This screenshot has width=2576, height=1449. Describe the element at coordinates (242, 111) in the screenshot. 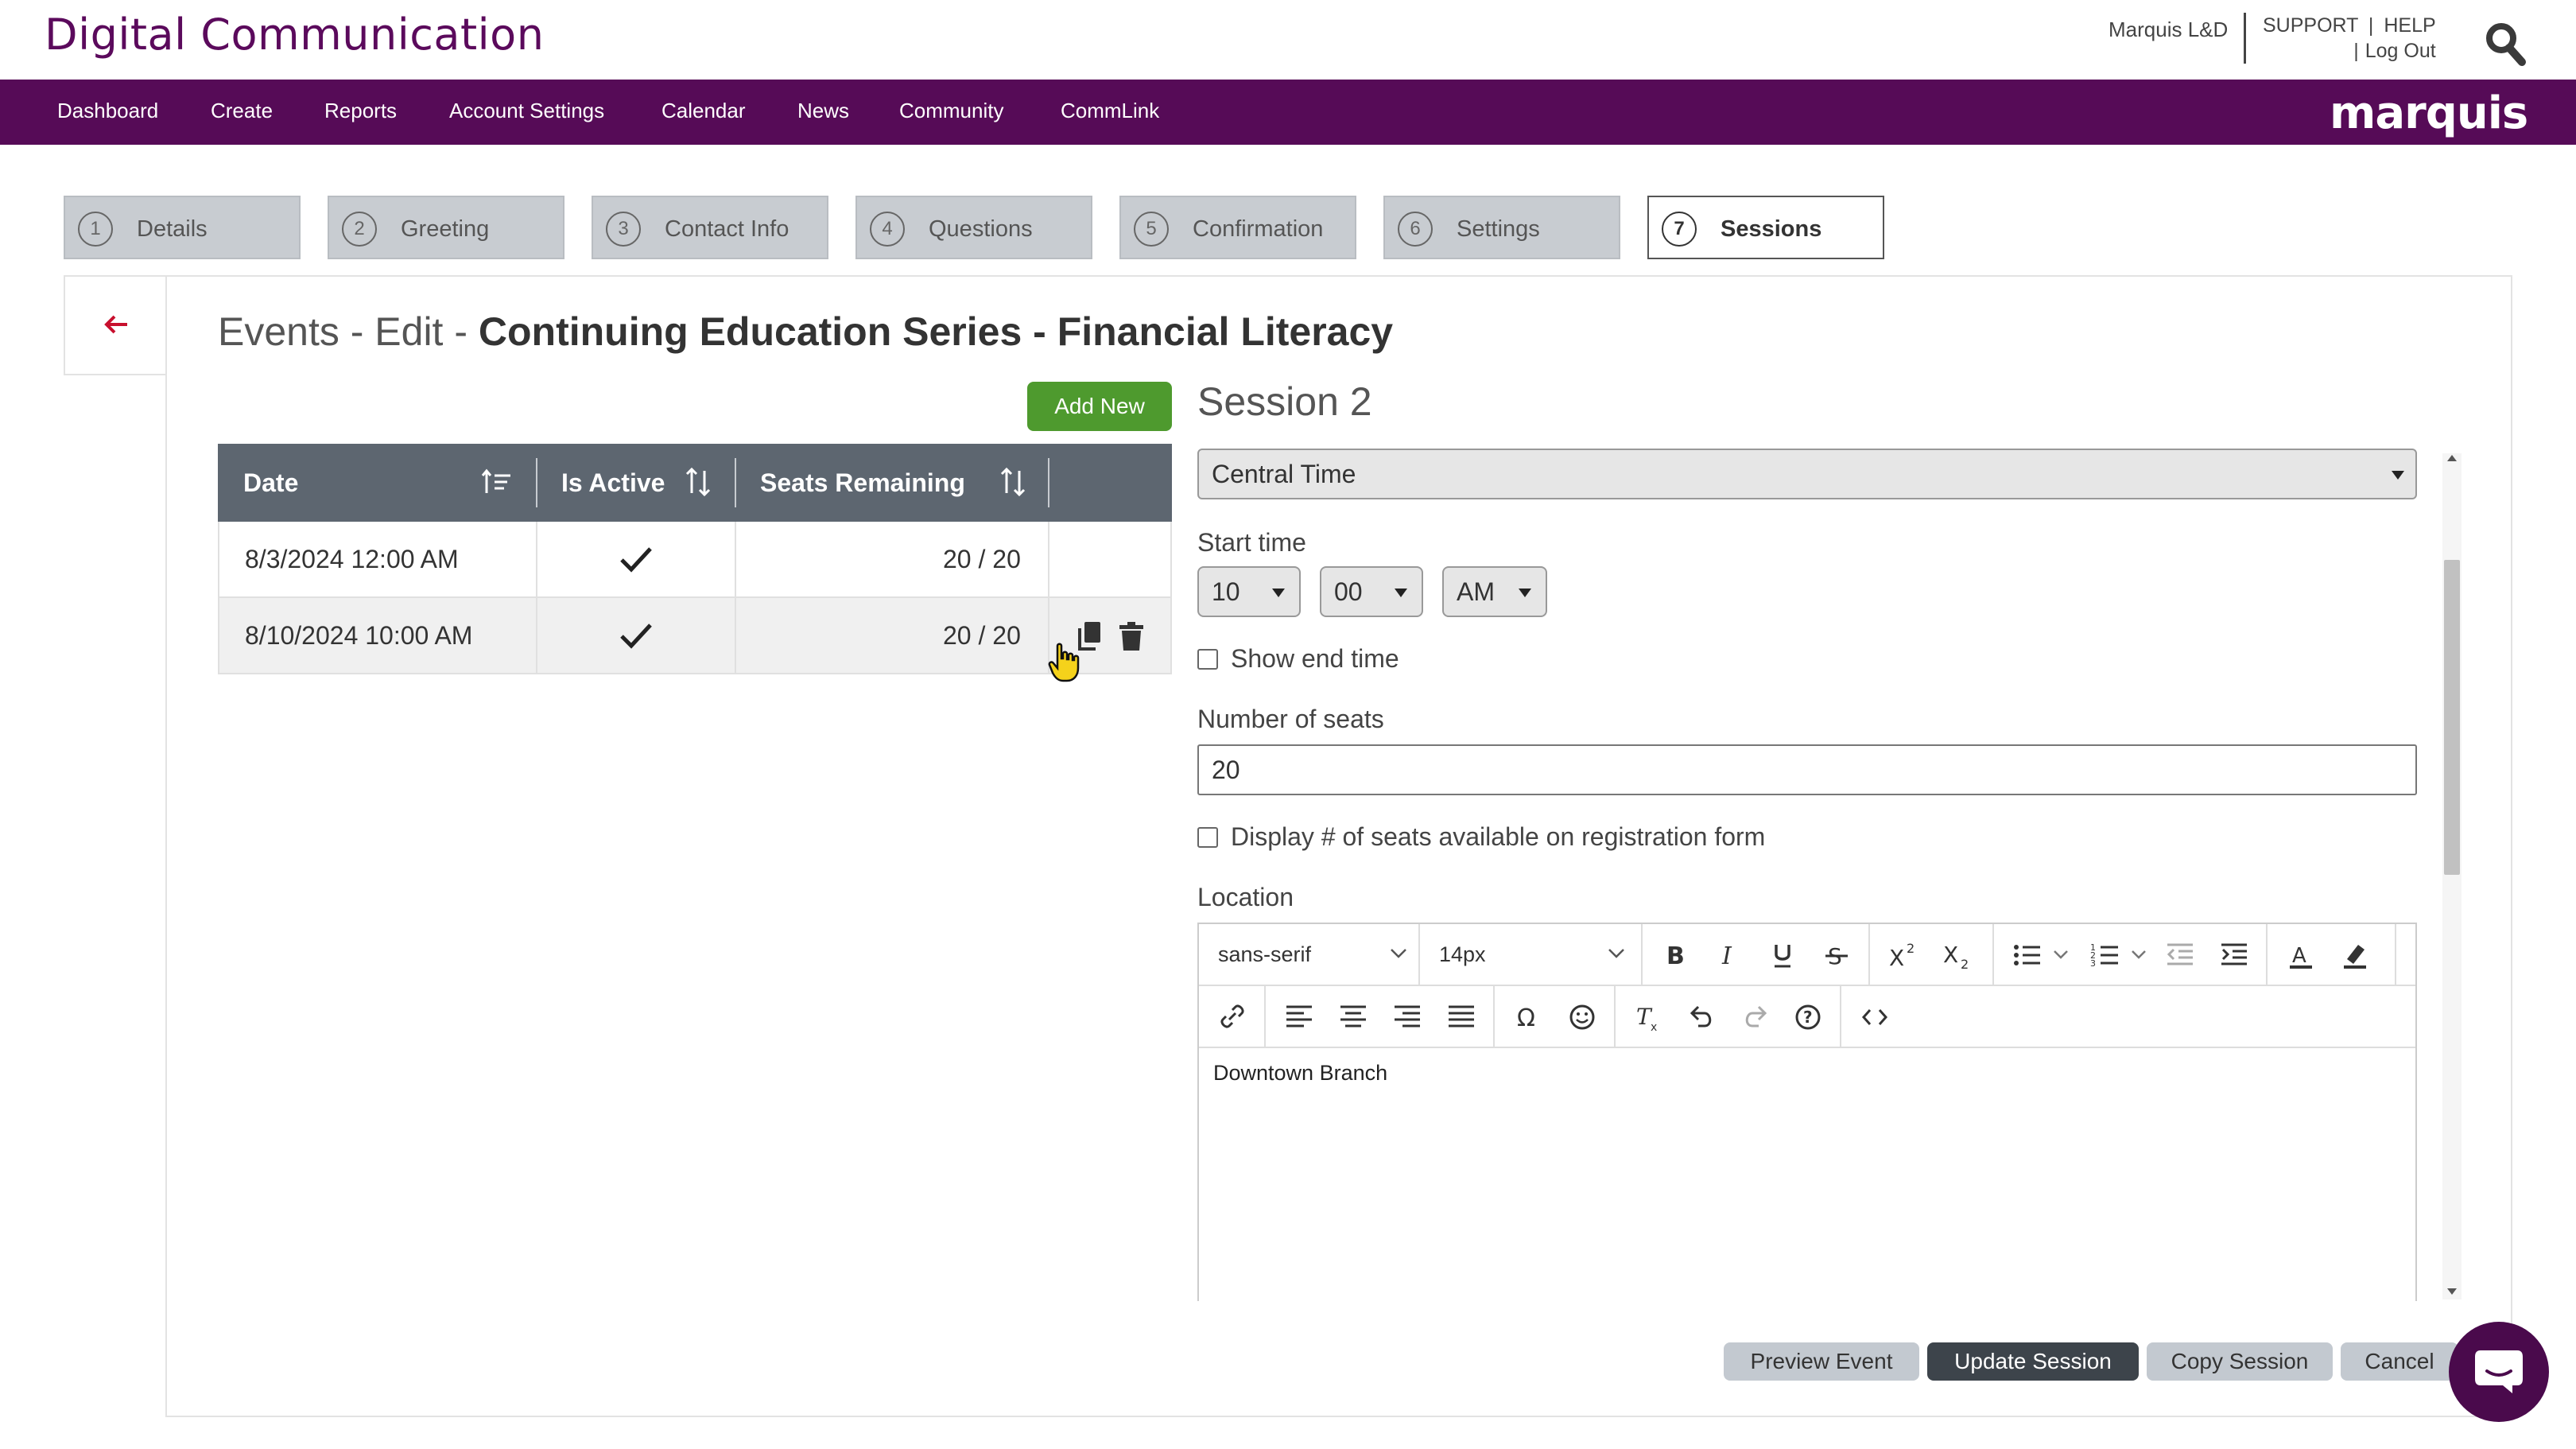

I see `nav-create: Create` at that location.